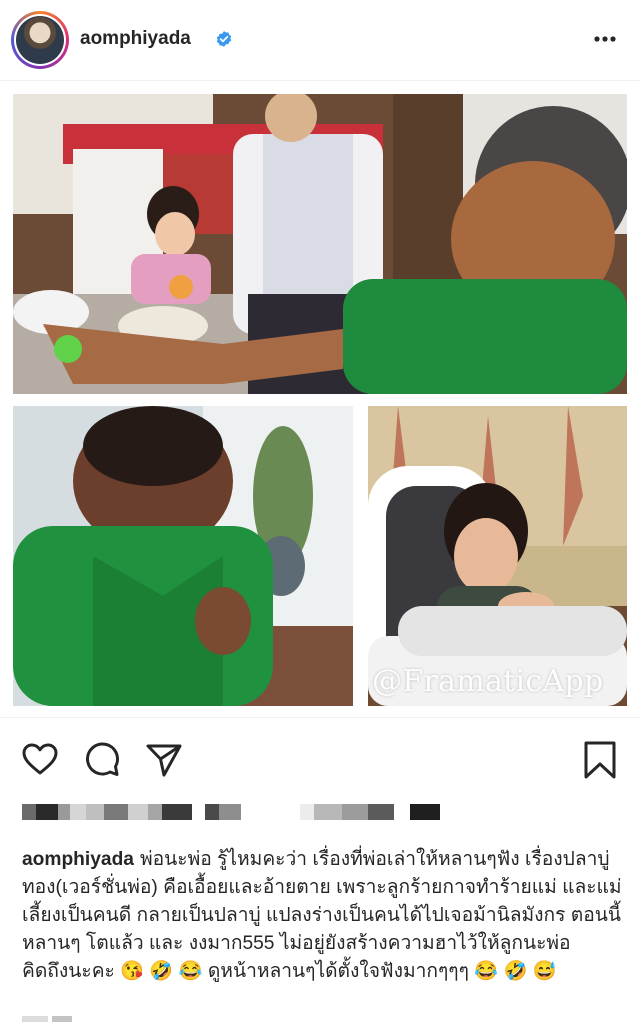 The image size is (640, 1022). Describe the element at coordinates (605, 39) in the screenshot. I see `more-options-icon` at that location.